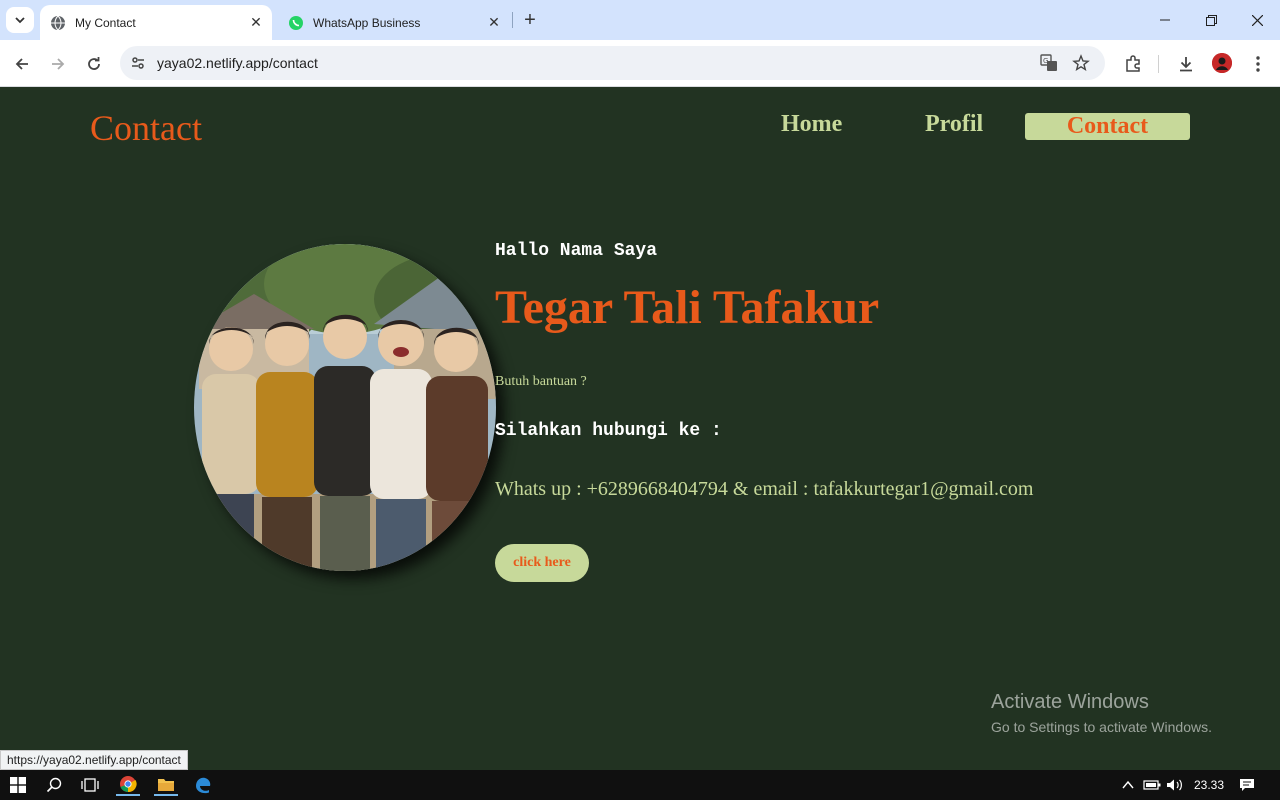 The height and width of the screenshot is (800, 1280). I want to click on chevron-up-icon, so click(1128, 784).